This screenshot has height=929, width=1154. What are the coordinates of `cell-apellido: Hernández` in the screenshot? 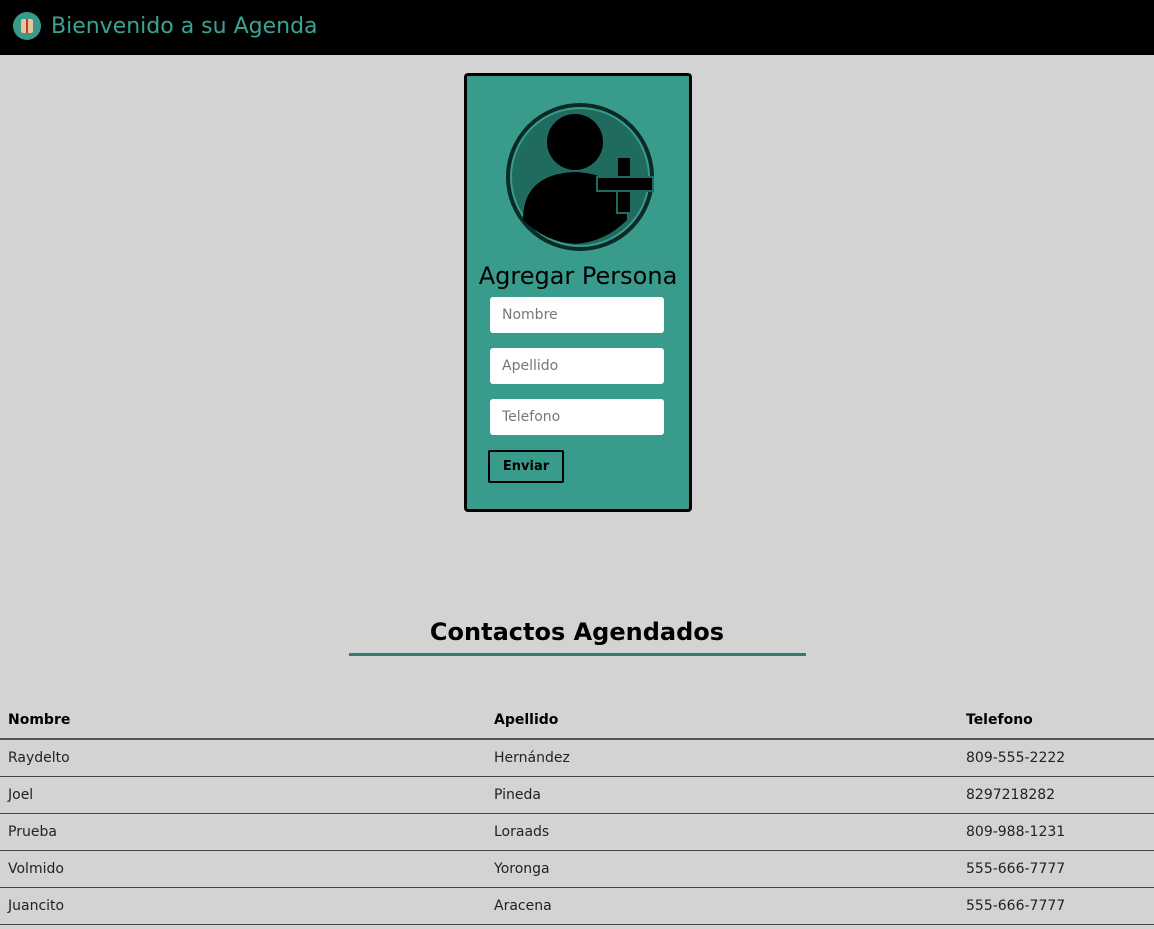 It's located at (722, 758).